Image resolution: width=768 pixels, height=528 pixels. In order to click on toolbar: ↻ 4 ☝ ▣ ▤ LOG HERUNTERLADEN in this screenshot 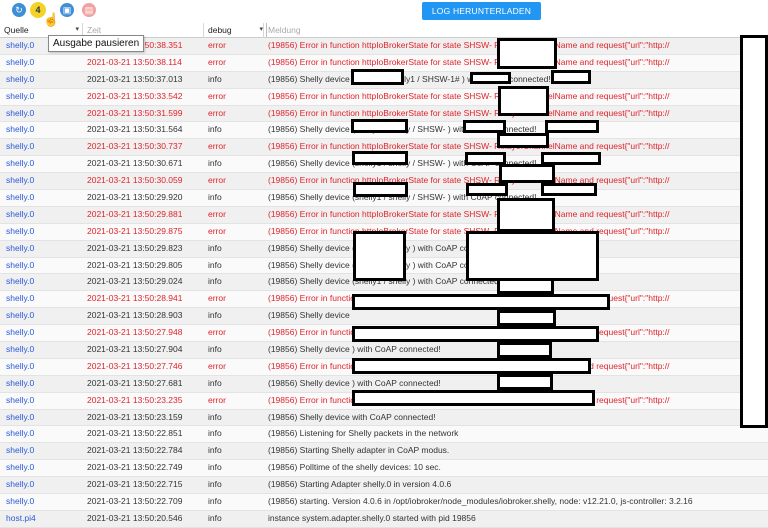, I will do `click(384, 13)`.